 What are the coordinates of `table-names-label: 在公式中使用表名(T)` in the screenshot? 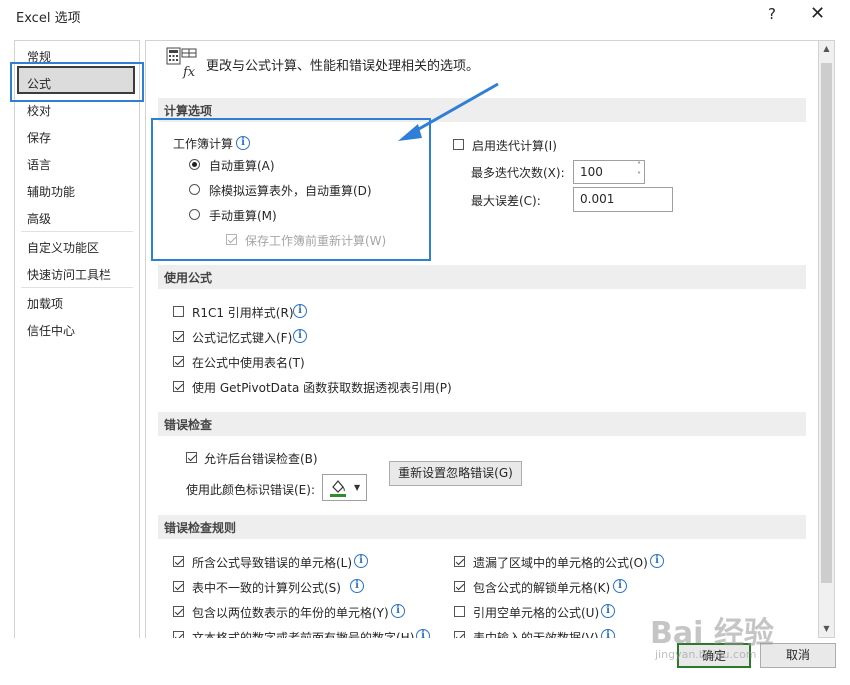 It's located at (248, 363).